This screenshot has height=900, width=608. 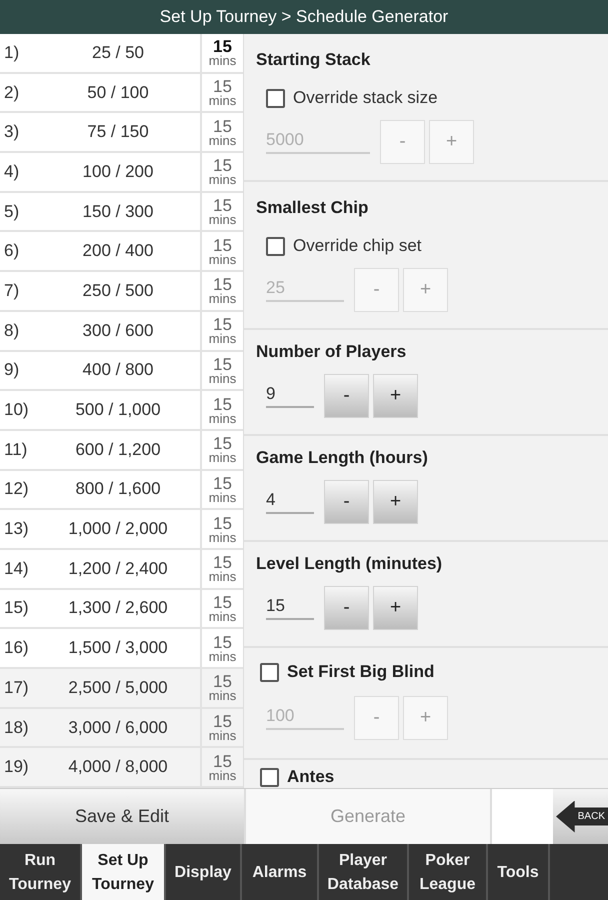 I want to click on level-row: 1) 25 / 50 15 mins, so click(x=121, y=54).